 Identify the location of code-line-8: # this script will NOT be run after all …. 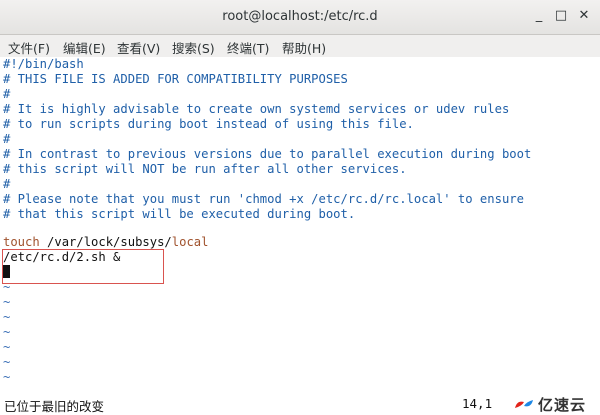
(205, 169).